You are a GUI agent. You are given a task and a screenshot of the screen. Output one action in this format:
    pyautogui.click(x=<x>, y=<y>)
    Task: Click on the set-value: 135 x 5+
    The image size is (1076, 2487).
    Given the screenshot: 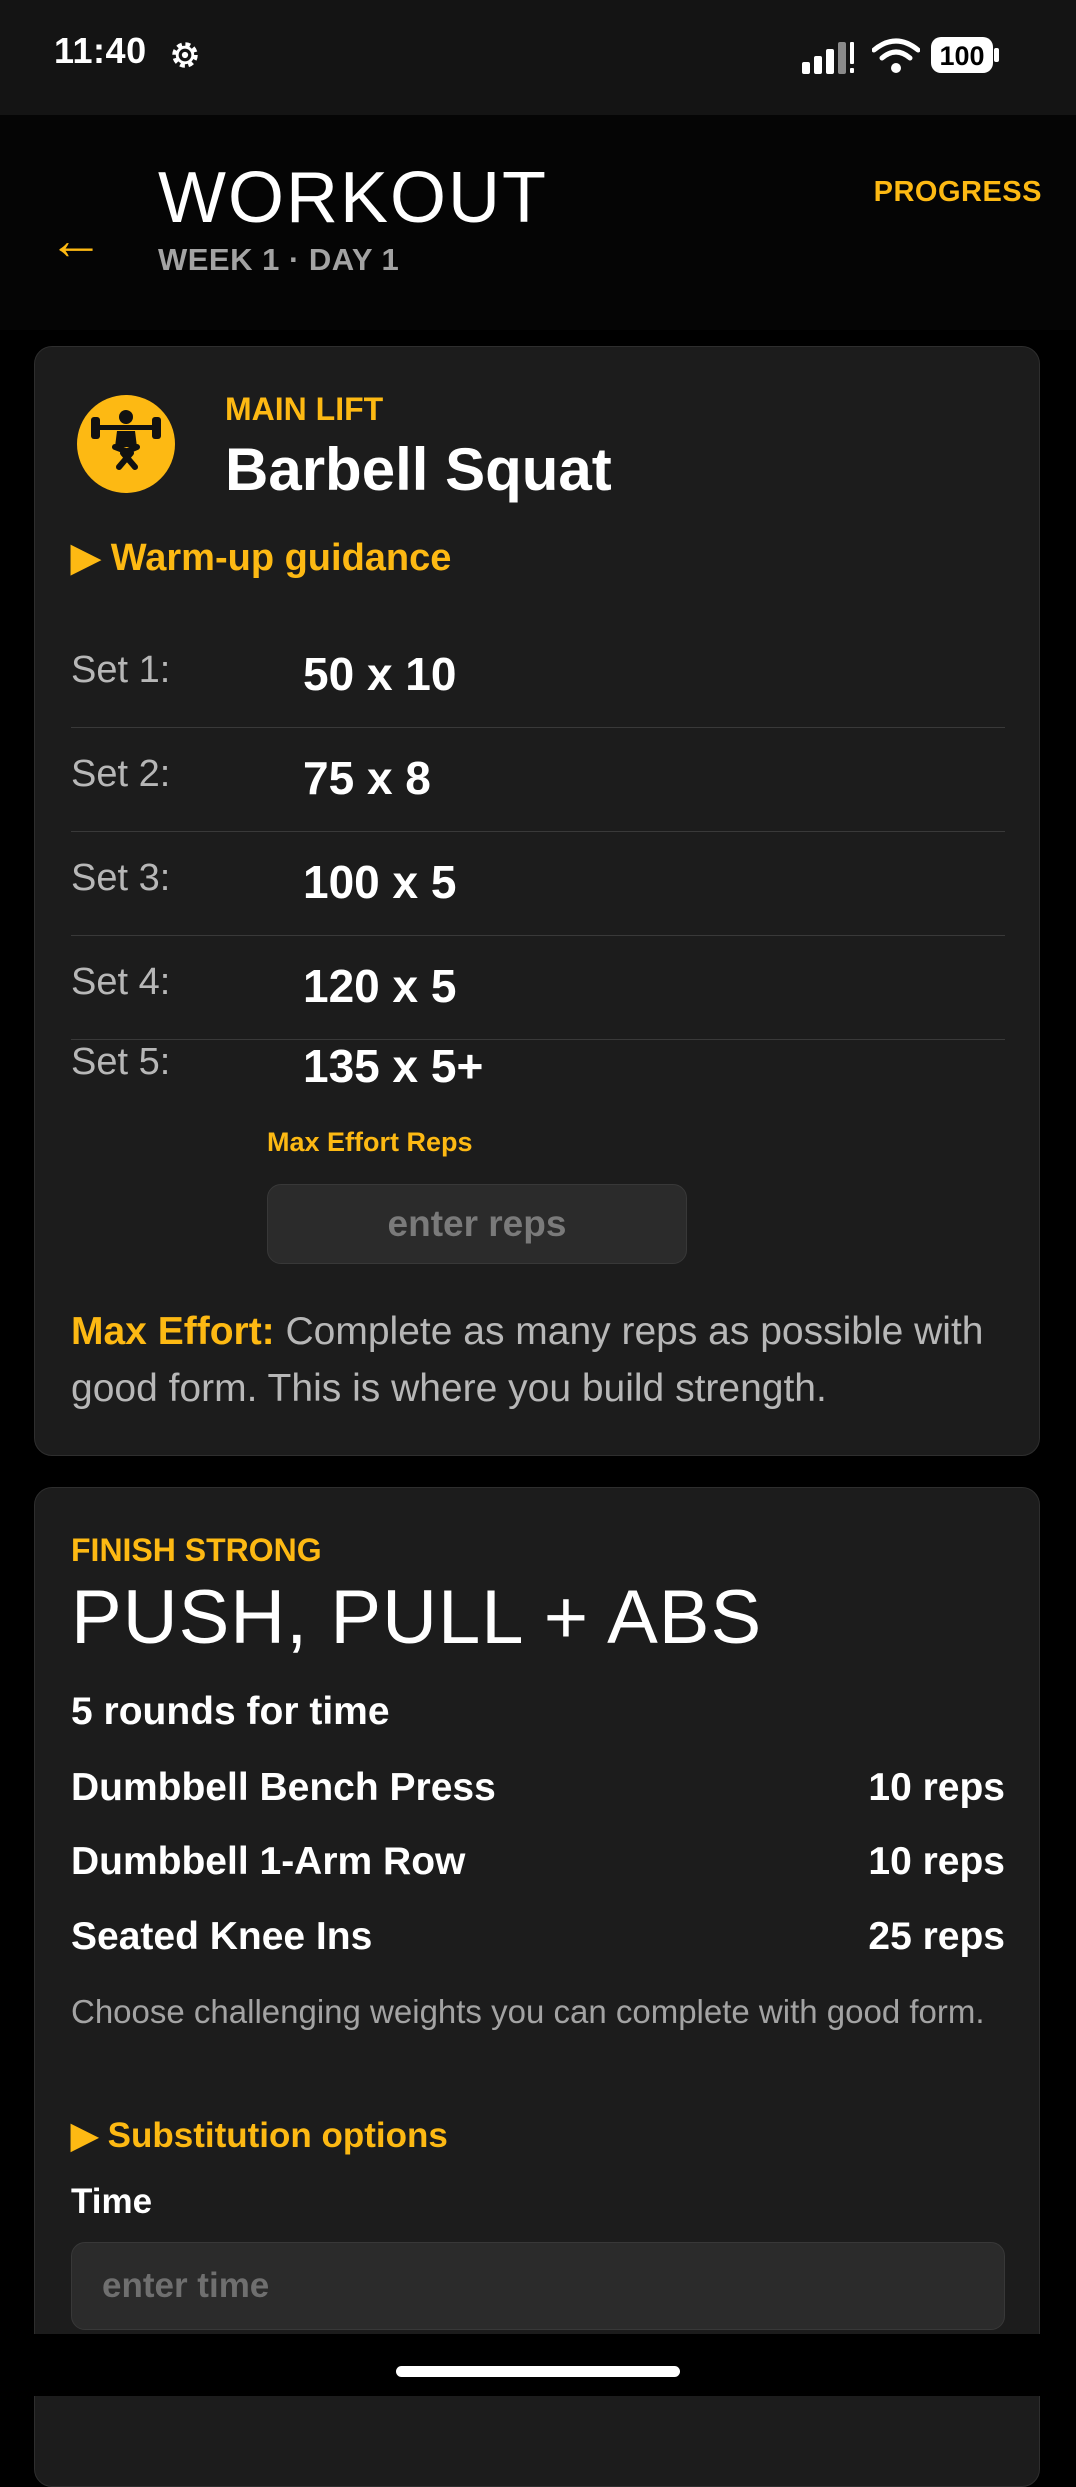 What is the action you would take?
    pyautogui.click(x=393, y=1066)
    